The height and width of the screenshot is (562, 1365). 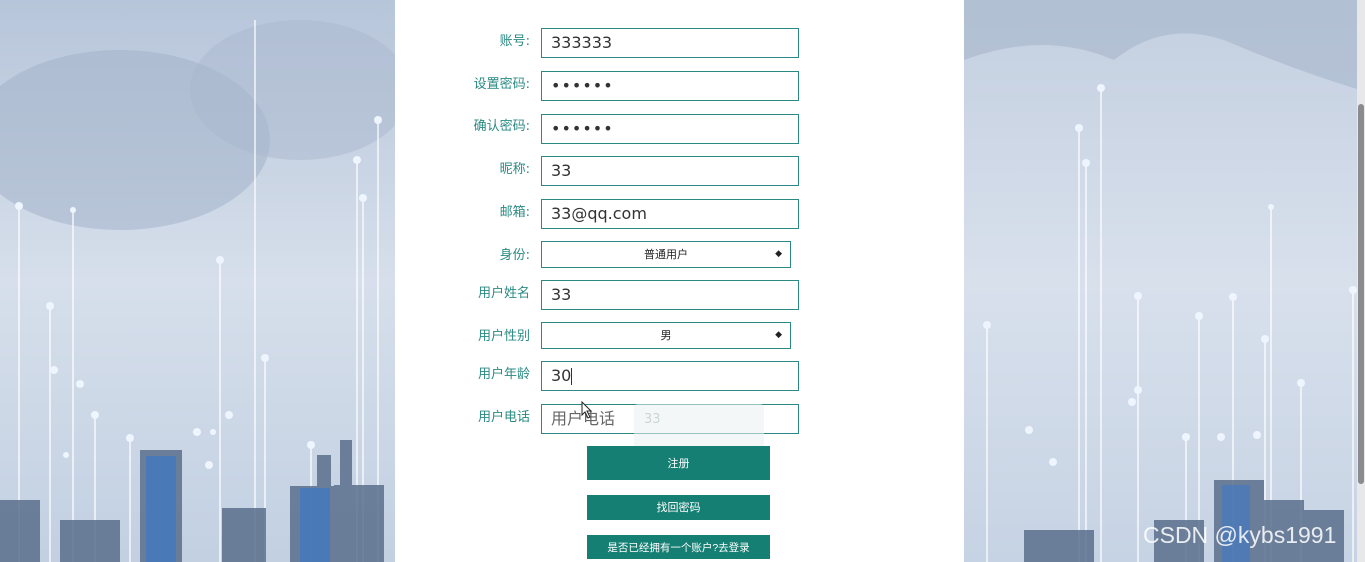 What do you see at coordinates (561, 375) in the screenshot?
I see `age-input-value: 30` at bounding box center [561, 375].